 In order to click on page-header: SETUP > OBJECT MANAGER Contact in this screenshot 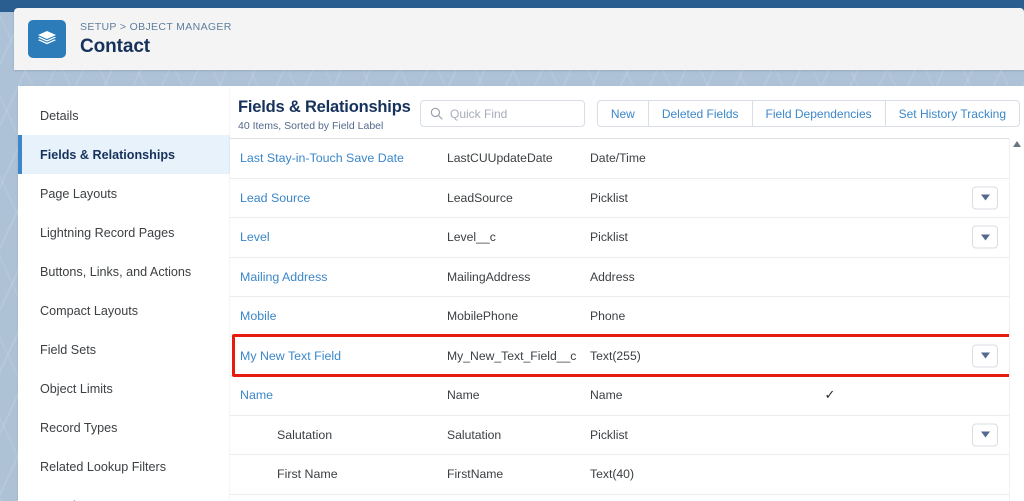, I will do `click(519, 39)`.